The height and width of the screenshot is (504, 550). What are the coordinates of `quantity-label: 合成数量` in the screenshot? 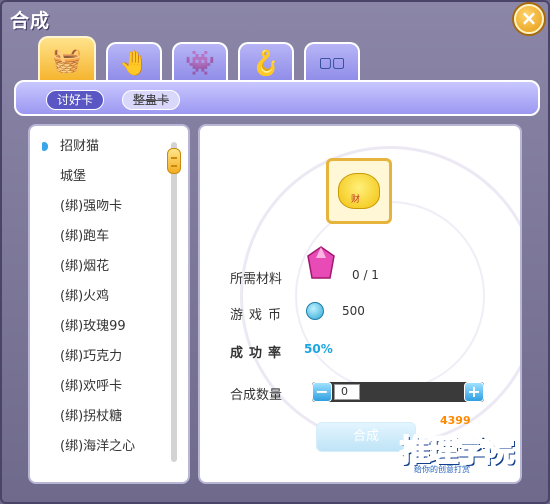 It's located at (256, 395).